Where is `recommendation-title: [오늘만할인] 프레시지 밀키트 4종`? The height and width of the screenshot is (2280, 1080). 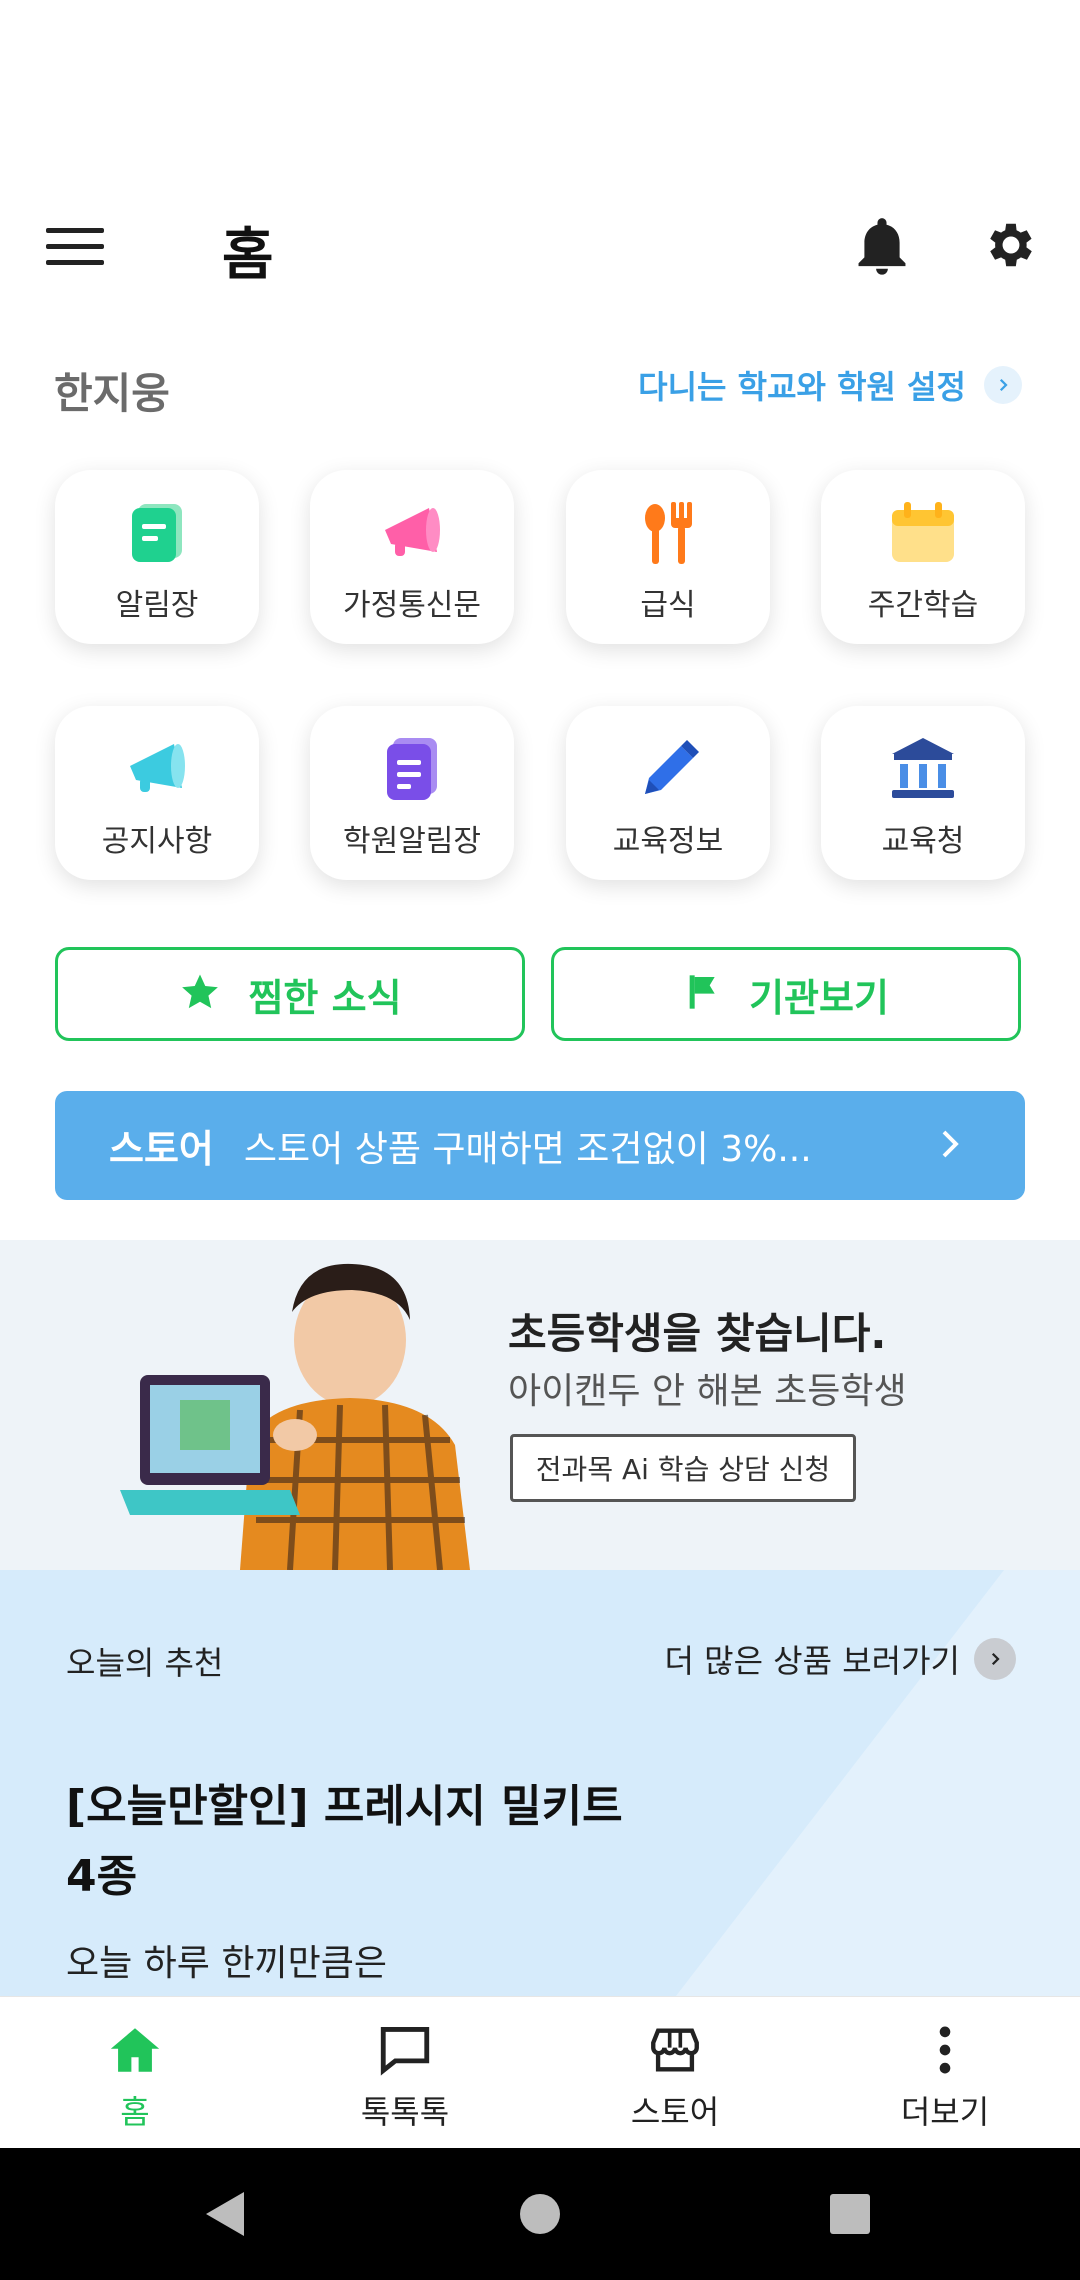
recommendation-title: [오늘만할인] 프레시지 밀키트 4종 is located at coordinates (344, 1841).